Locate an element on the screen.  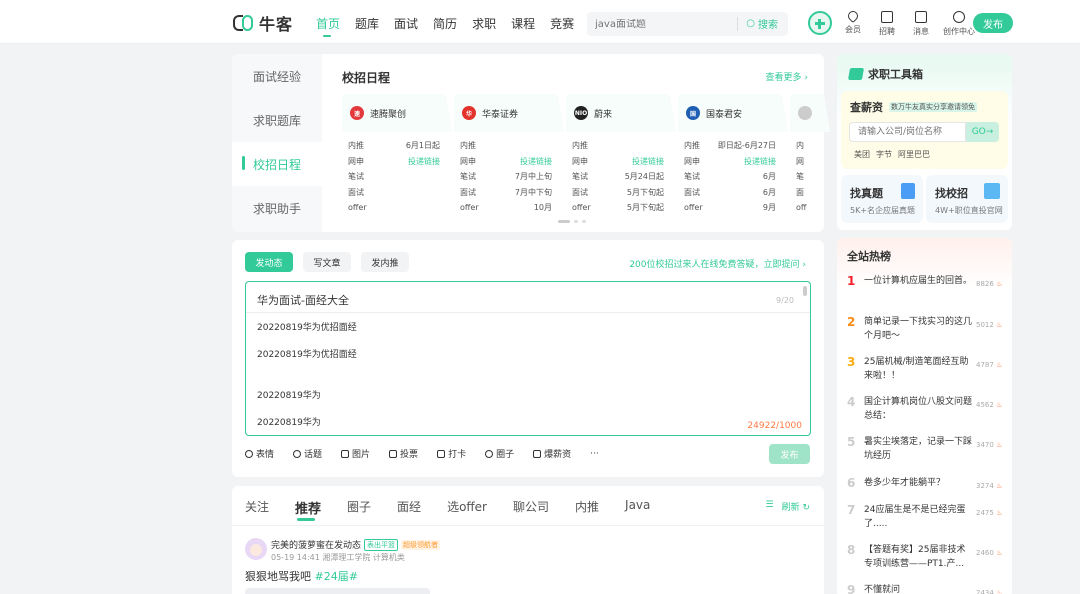
salary-tag: 字节 is located at coordinates (884, 154).